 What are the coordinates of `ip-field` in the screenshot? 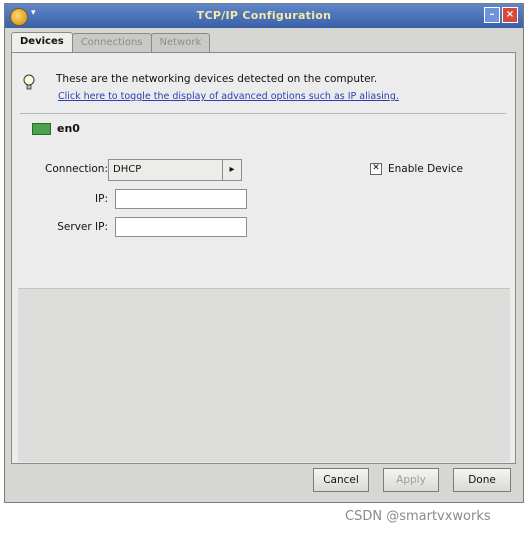 It's located at (181, 199).